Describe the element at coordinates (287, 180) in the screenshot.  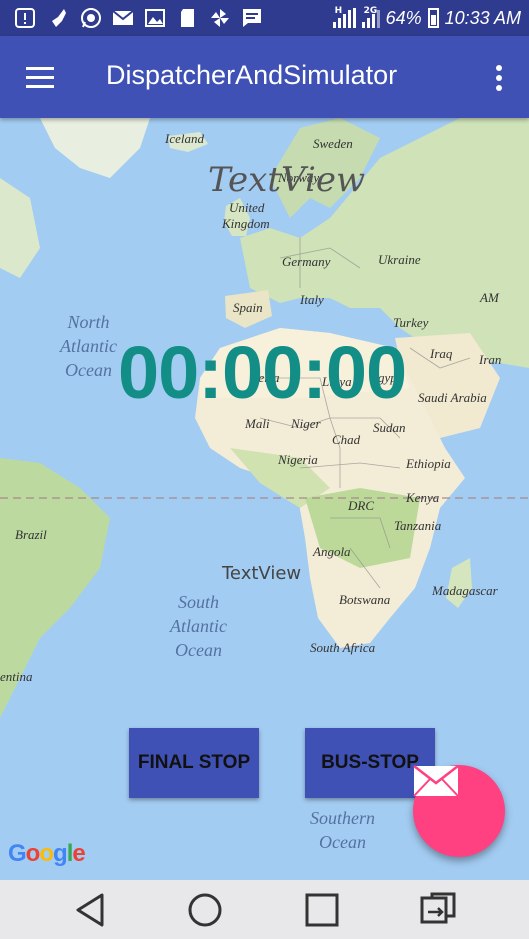
I see `textview-top: TextView` at that location.